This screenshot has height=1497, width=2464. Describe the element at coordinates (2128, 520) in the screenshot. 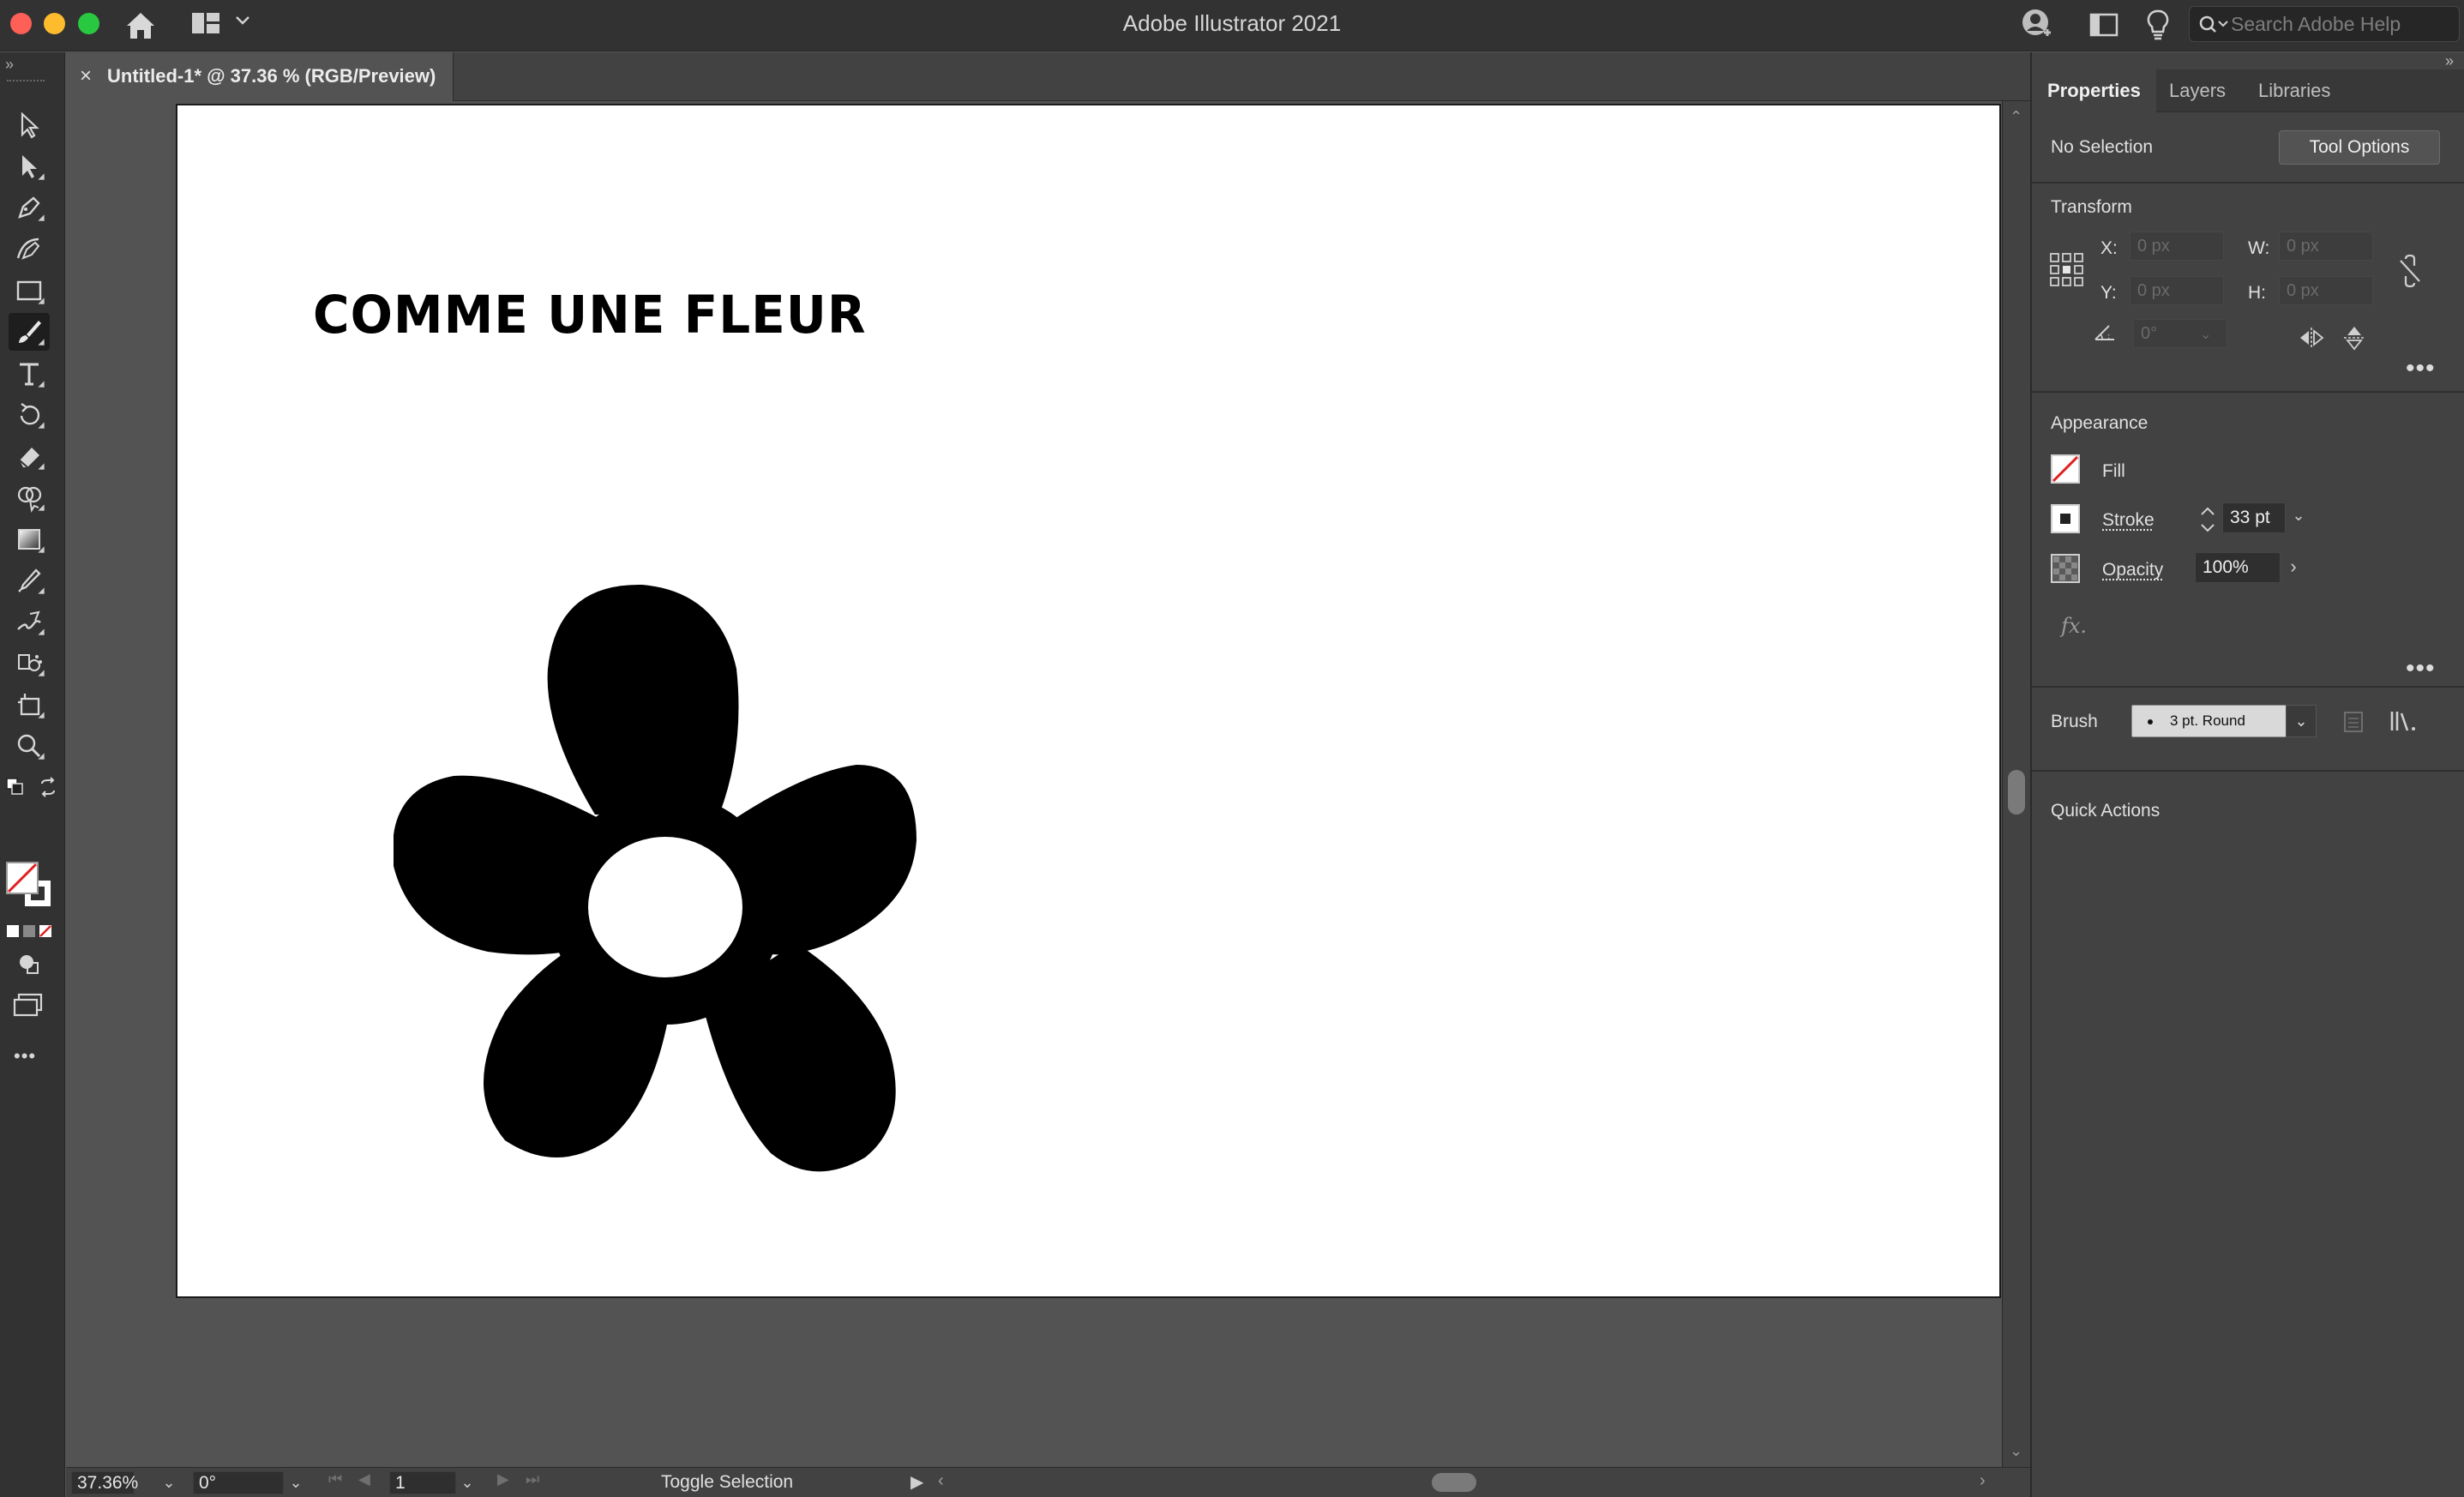

I see `stroke-label: Stroke` at that location.